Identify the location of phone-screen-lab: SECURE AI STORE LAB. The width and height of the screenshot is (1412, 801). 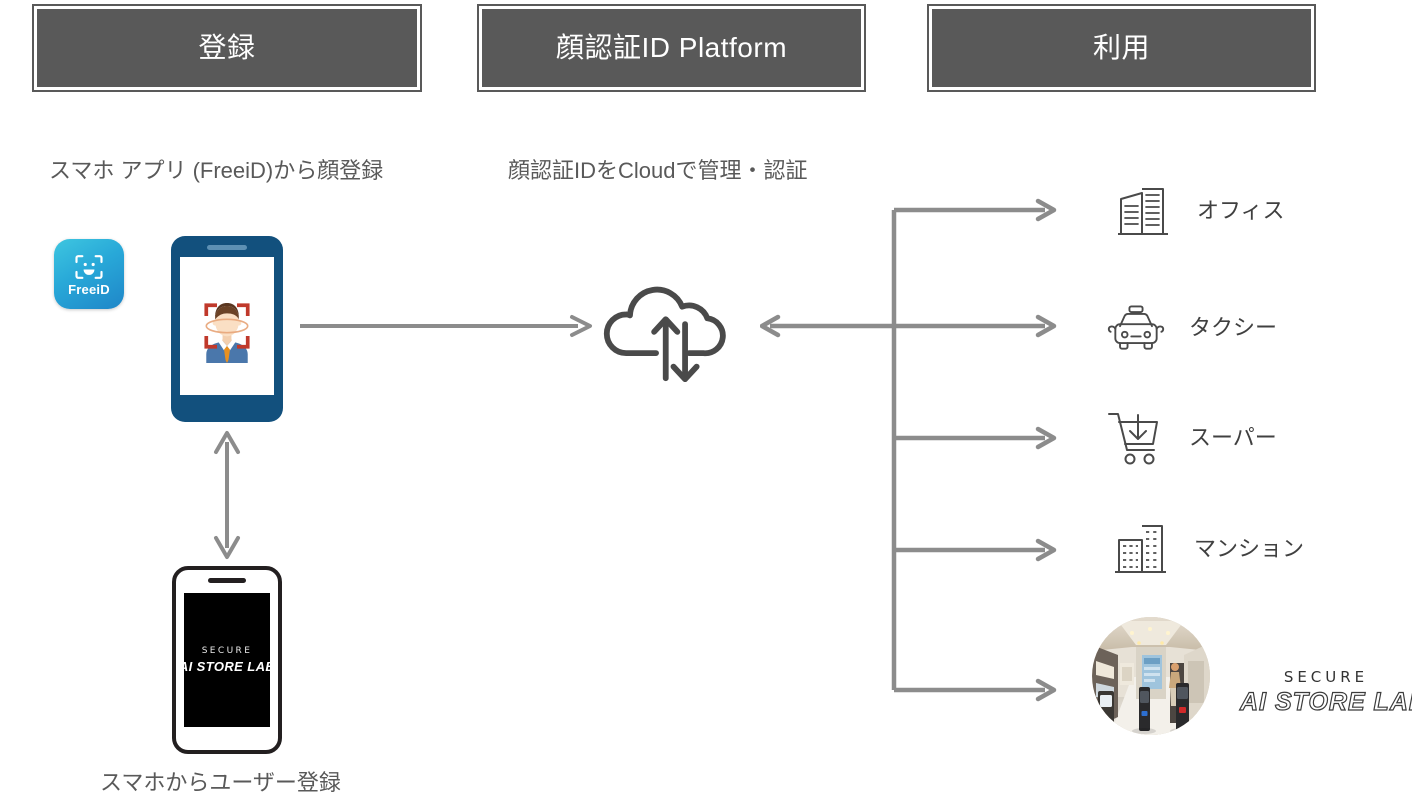
(227, 660).